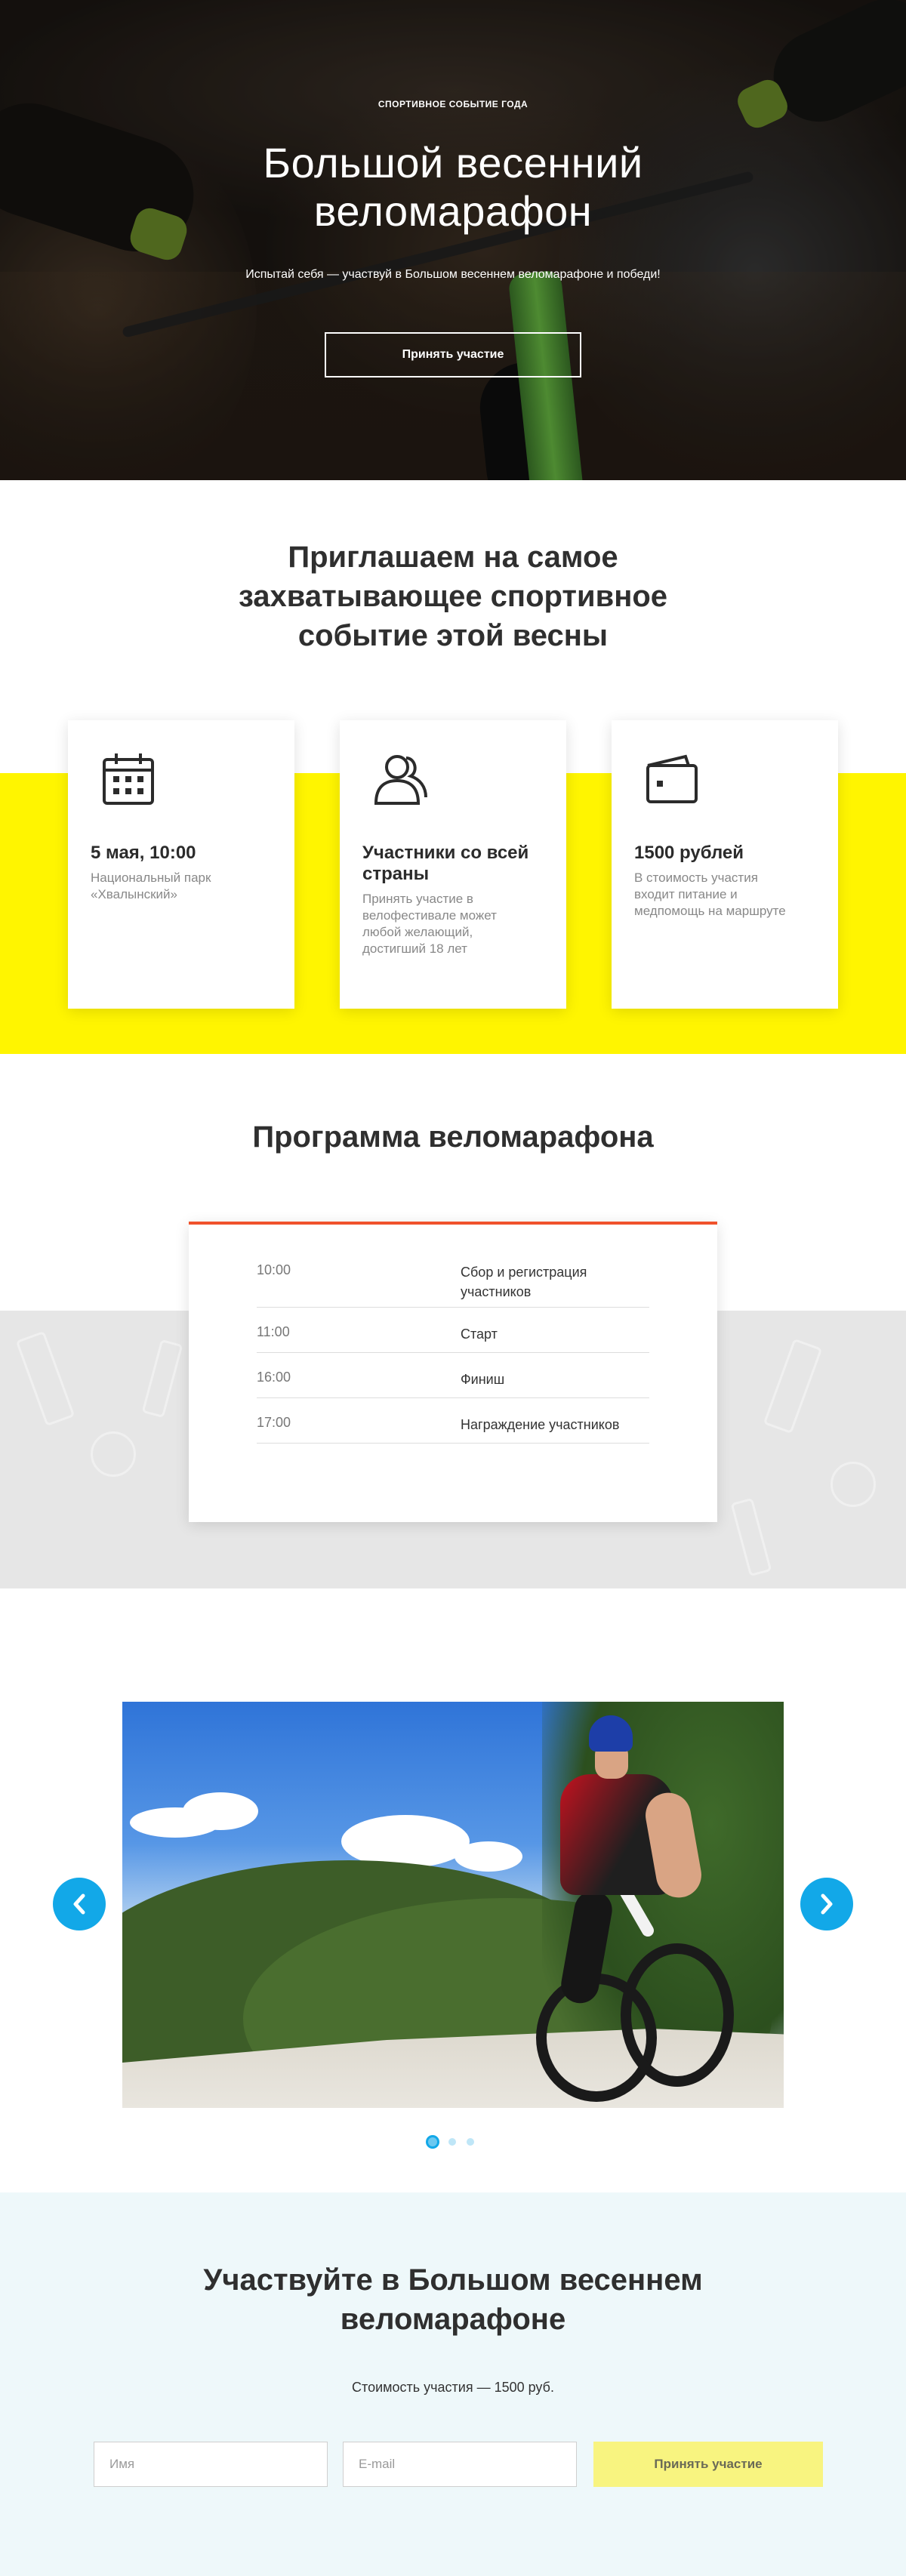  Describe the element at coordinates (185, 886) in the screenshot. I see `card-text: Национальный парк «Хвалынский»` at that location.